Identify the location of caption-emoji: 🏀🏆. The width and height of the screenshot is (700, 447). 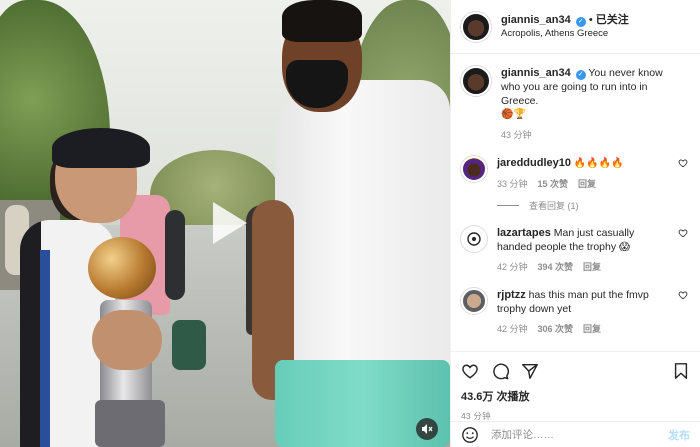
(513, 114).